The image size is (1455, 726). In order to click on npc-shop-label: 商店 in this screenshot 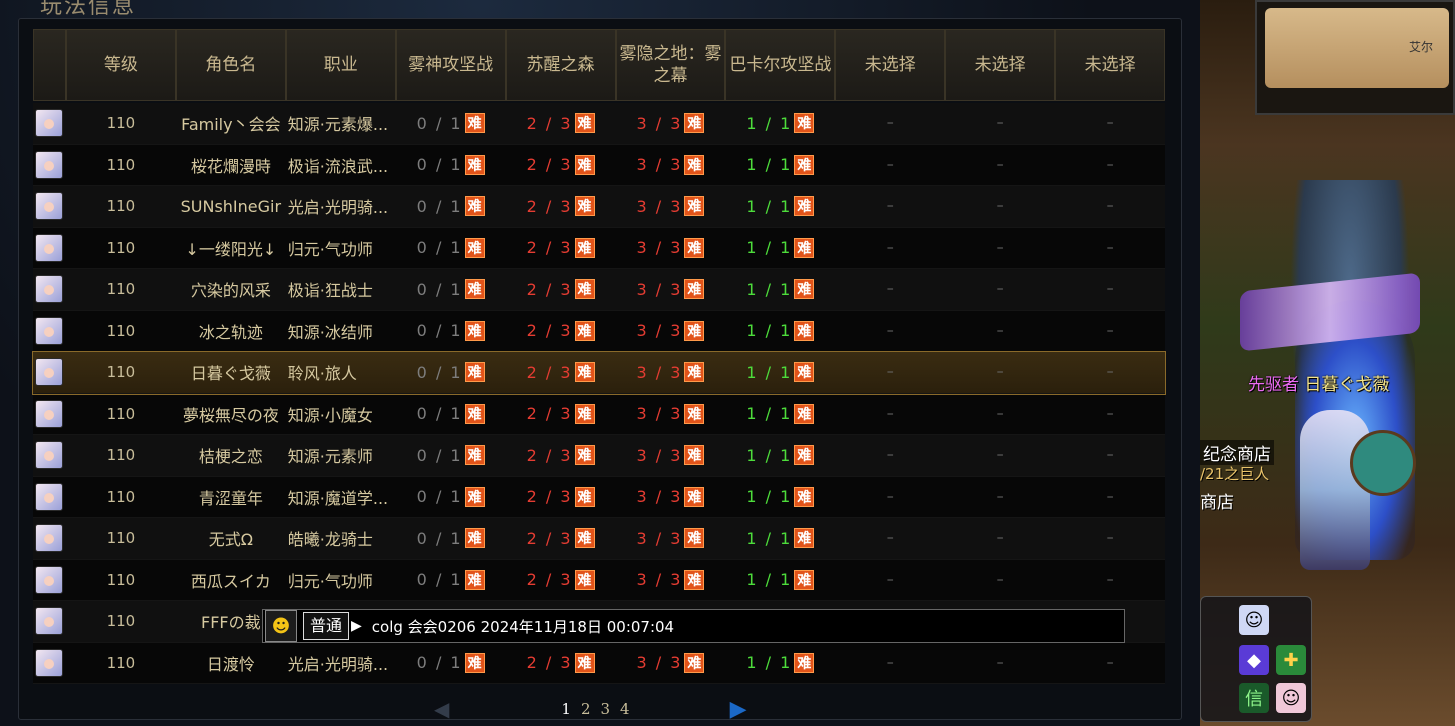, I will do `click(1217, 500)`.